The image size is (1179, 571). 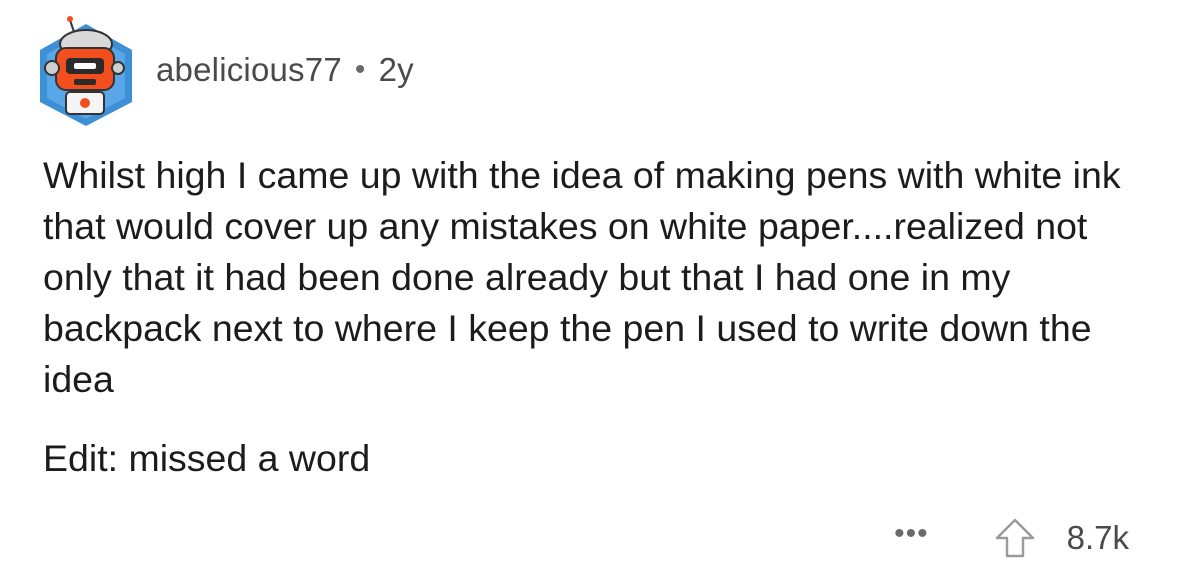 I want to click on author-name: abelicious77, so click(x=249, y=70).